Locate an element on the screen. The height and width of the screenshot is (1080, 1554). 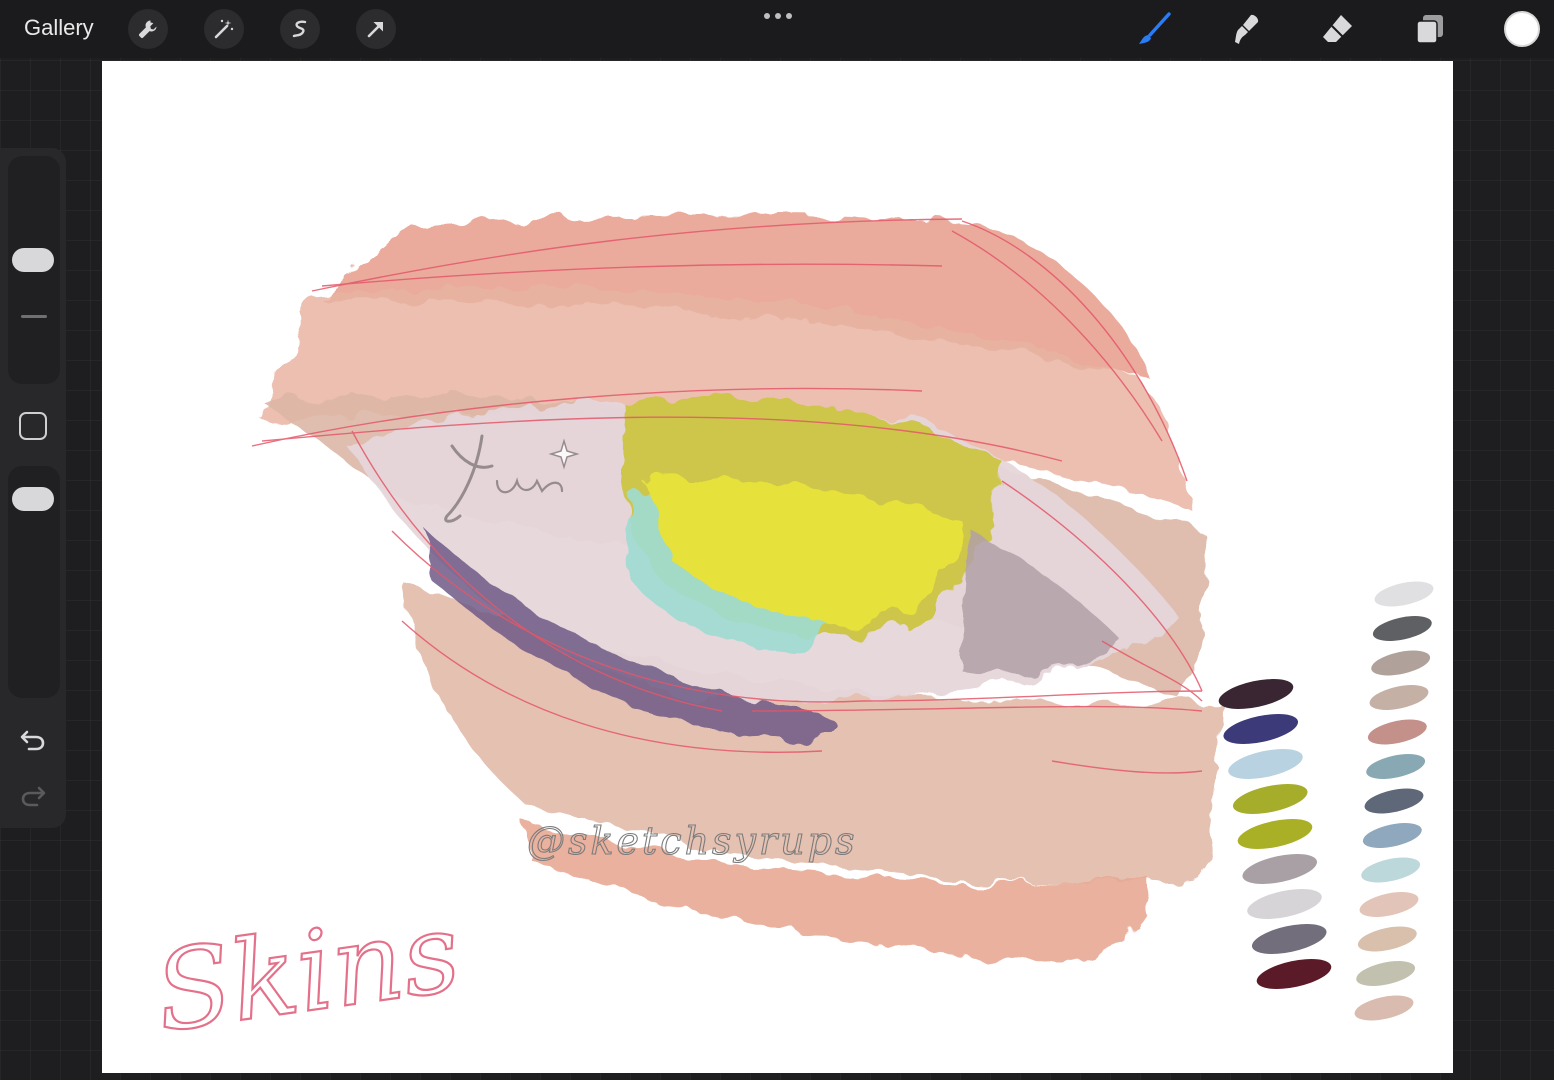
brush-size-slider-thumb is located at coordinates (33, 259).